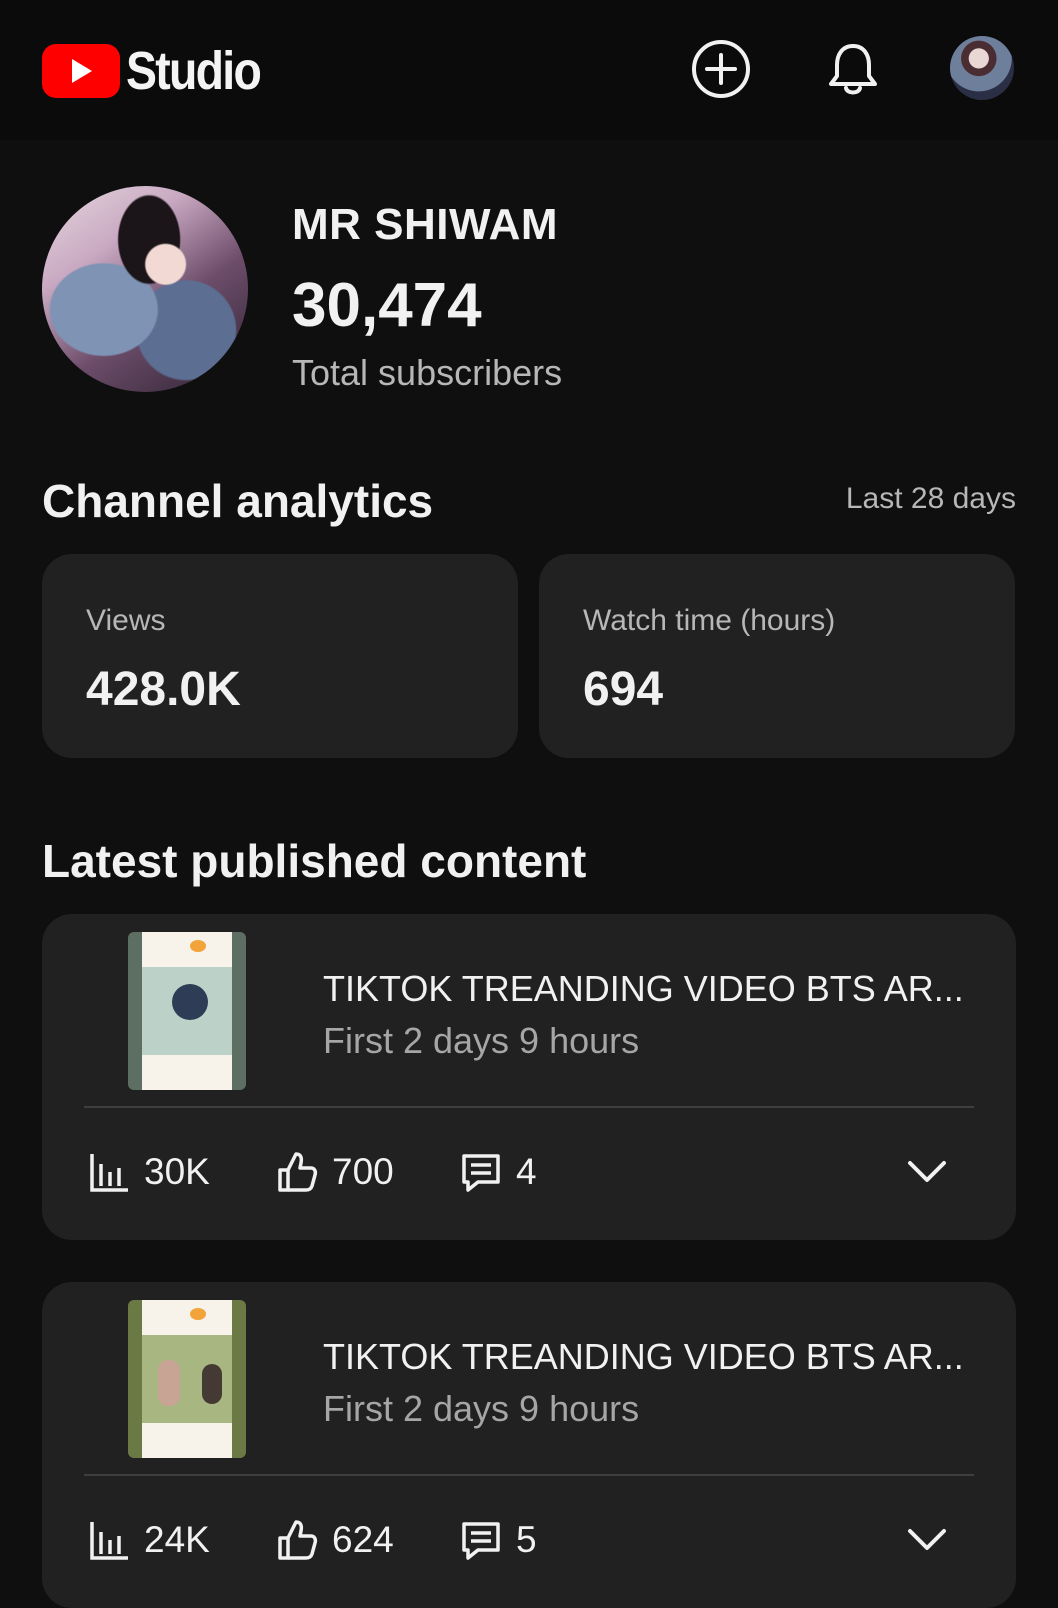  Describe the element at coordinates (238, 501) in the screenshot. I see `channel-analytics-title: Channel analytics` at that location.